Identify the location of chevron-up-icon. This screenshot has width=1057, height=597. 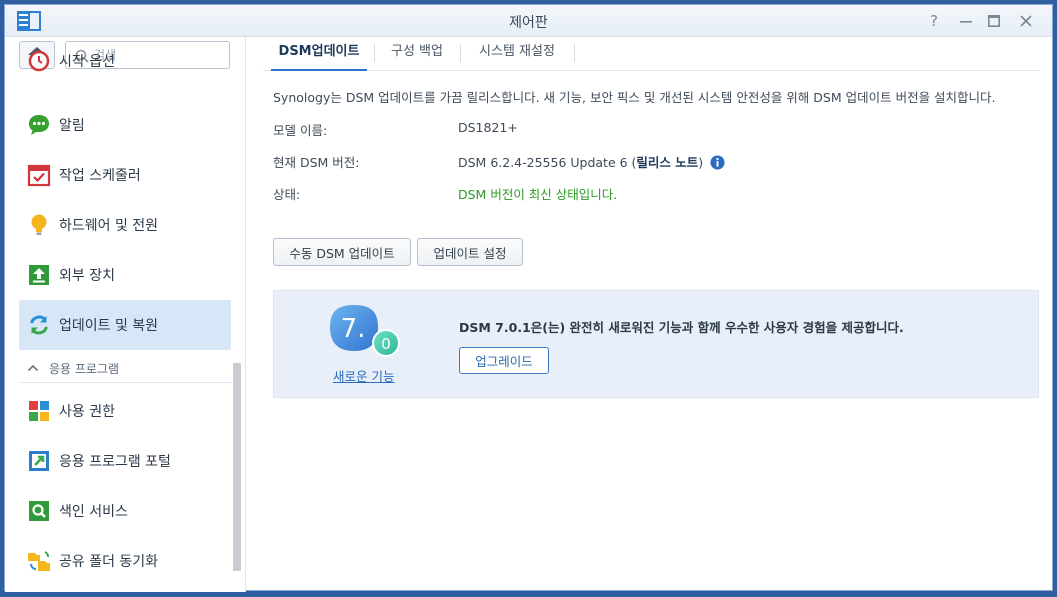
(33, 368).